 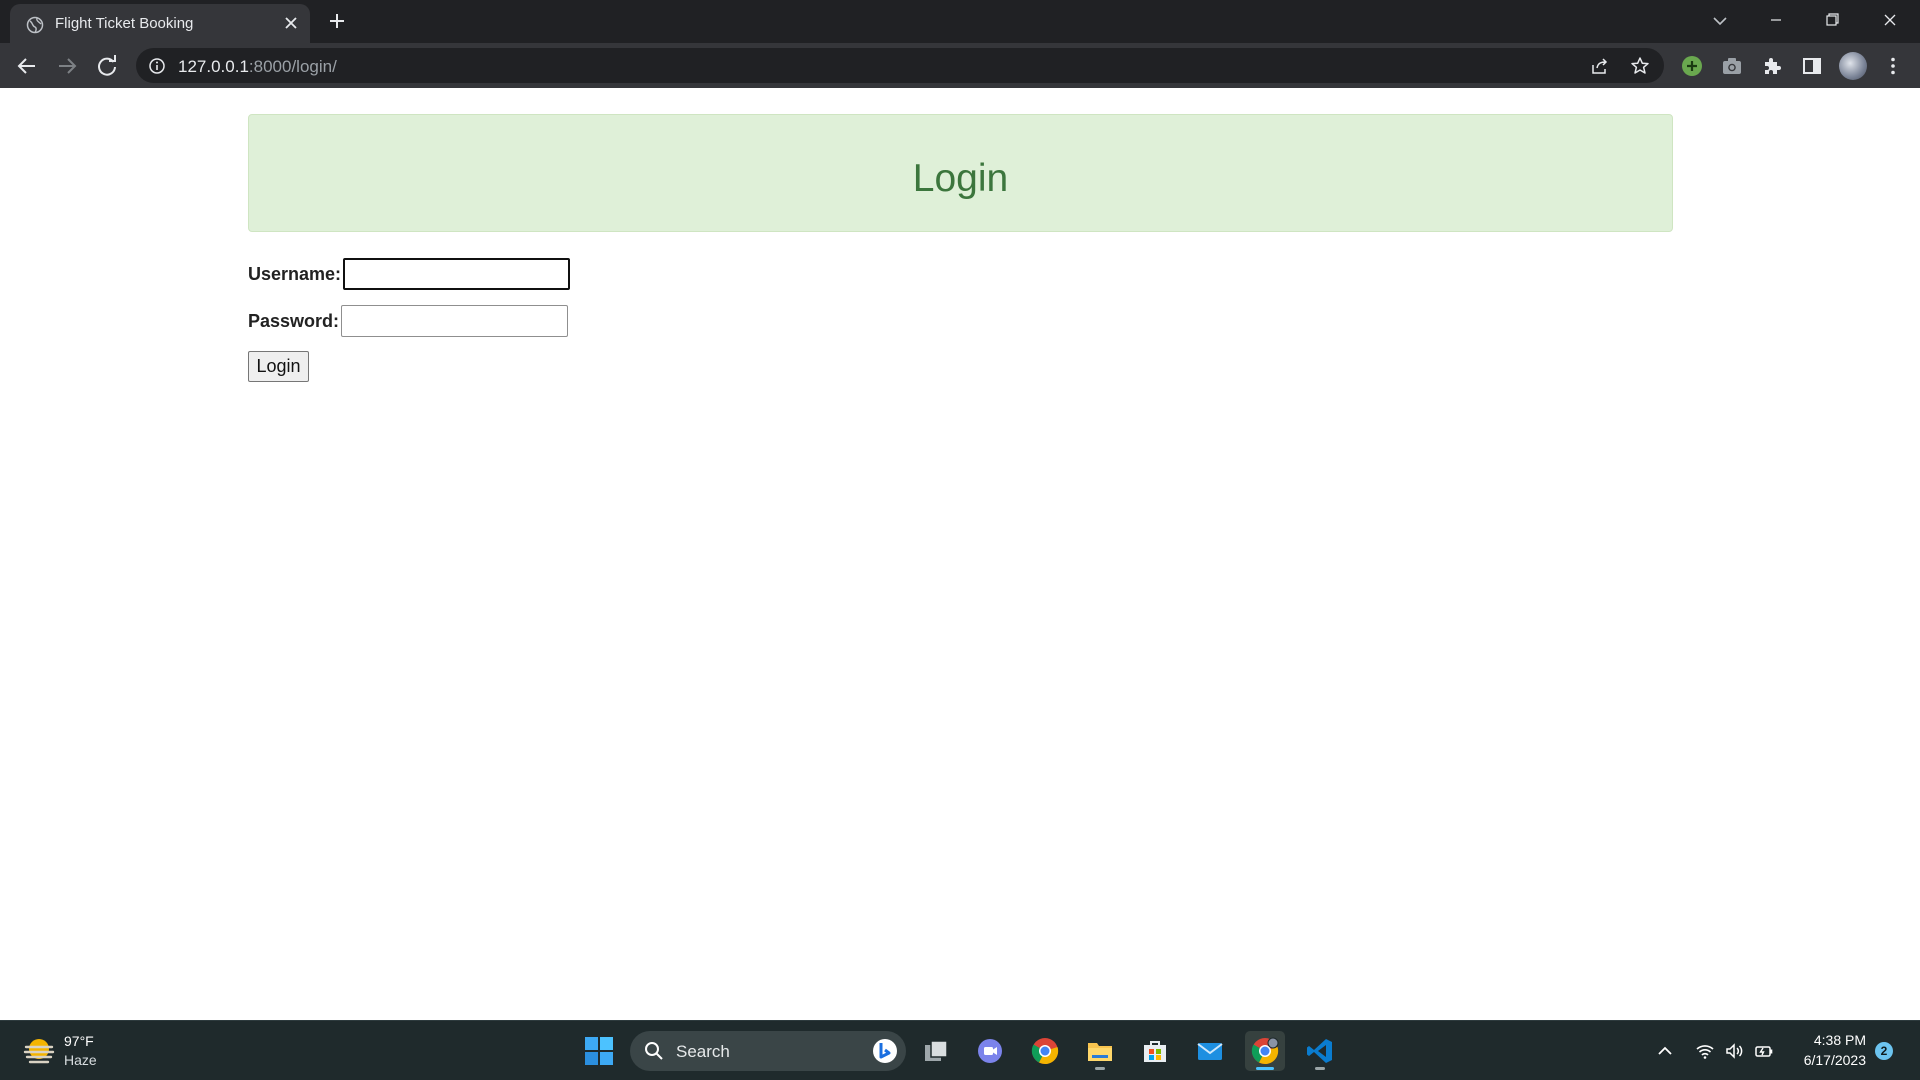 What do you see at coordinates (39, 1051) in the screenshot?
I see `weather-haze-icon` at bounding box center [39, 1051].